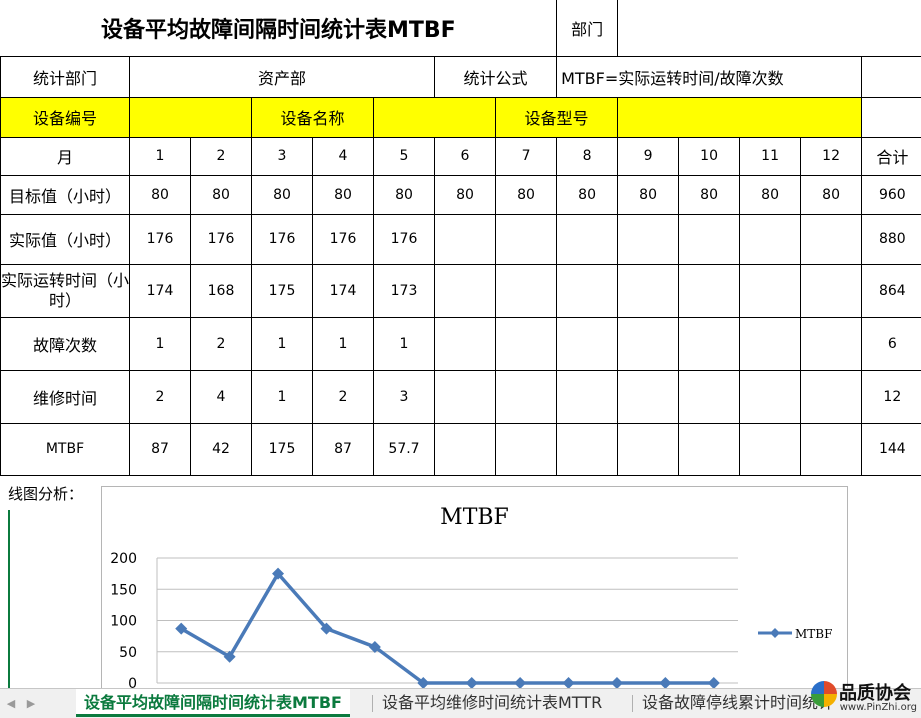 Image resolution: width=921 pixels, height=718 pixels. I want to click on tab-scroll-right-icon: ▶, so click(31, 703).